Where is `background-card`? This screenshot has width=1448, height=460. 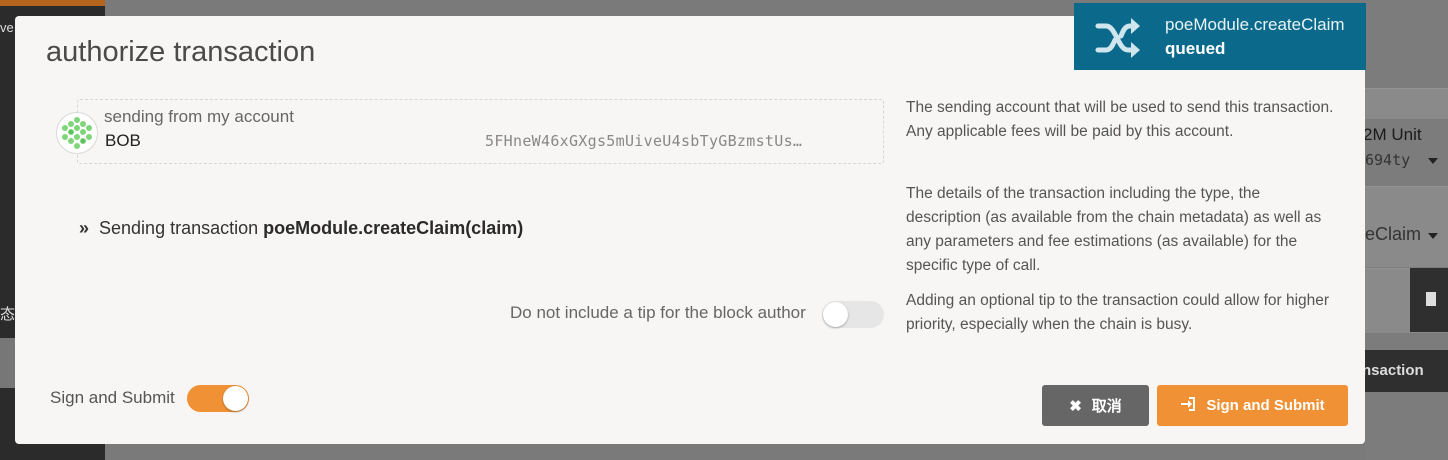
background-card is located at coordinates (1406, 103).